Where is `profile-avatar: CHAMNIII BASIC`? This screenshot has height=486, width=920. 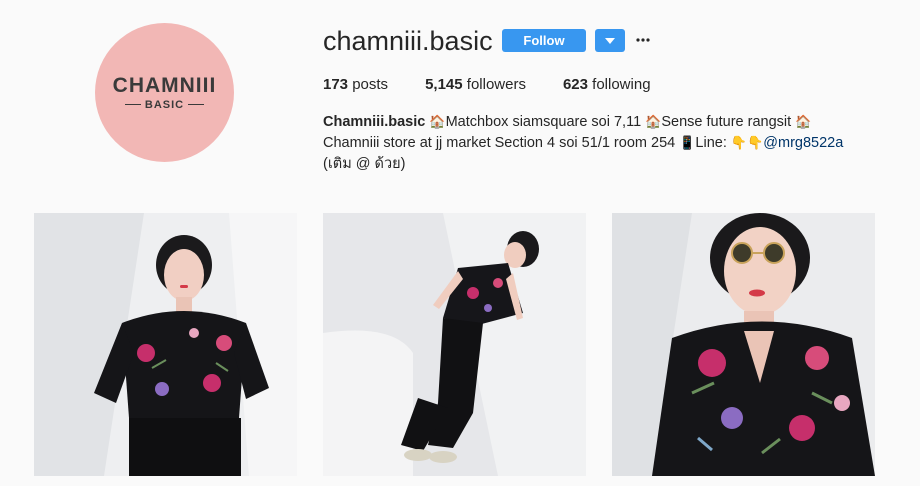 profile-avatar: CHAMNIII BASIC is located at coordinates (164, 92).